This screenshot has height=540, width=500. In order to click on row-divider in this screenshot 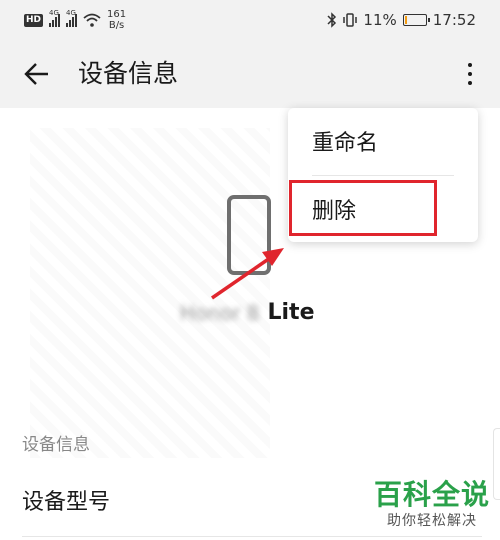, I will do `click(252, 536)`.